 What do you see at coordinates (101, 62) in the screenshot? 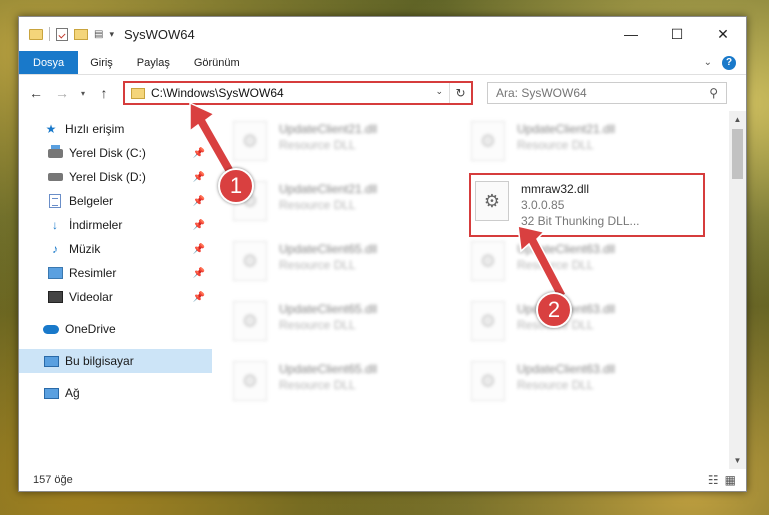
I see `tab-home: Giriş` at bounding box center [101, 62].